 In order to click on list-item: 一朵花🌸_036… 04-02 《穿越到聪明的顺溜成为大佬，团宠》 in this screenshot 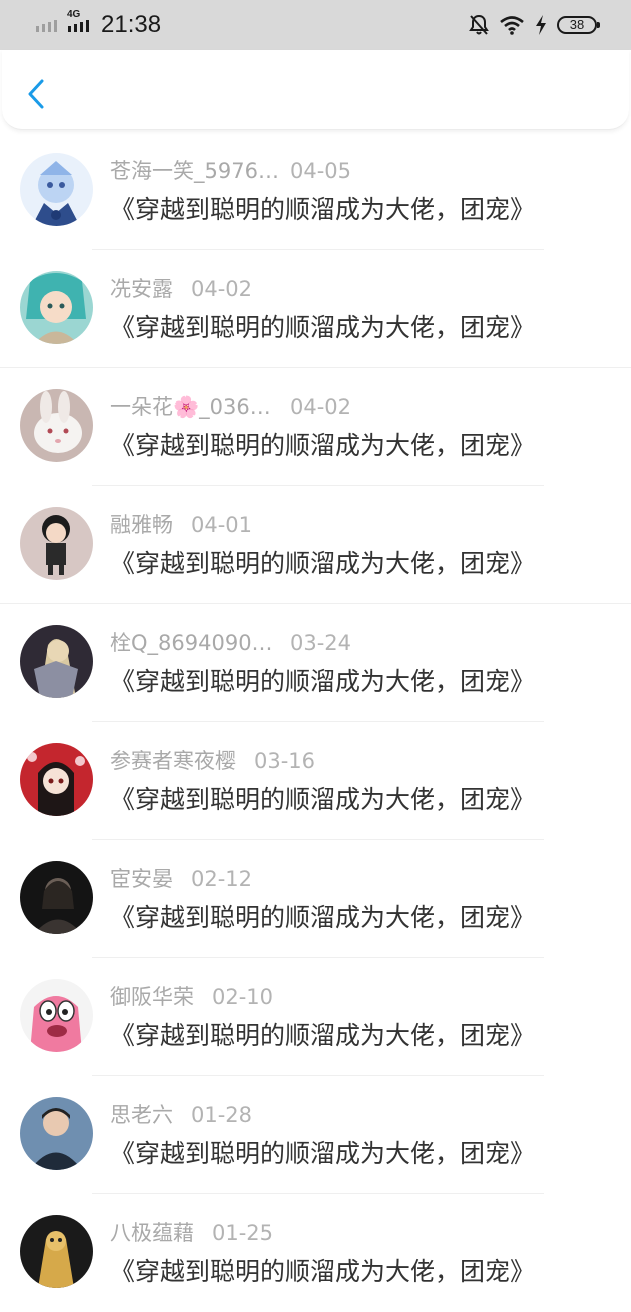, I will do `click(315, 427)`.